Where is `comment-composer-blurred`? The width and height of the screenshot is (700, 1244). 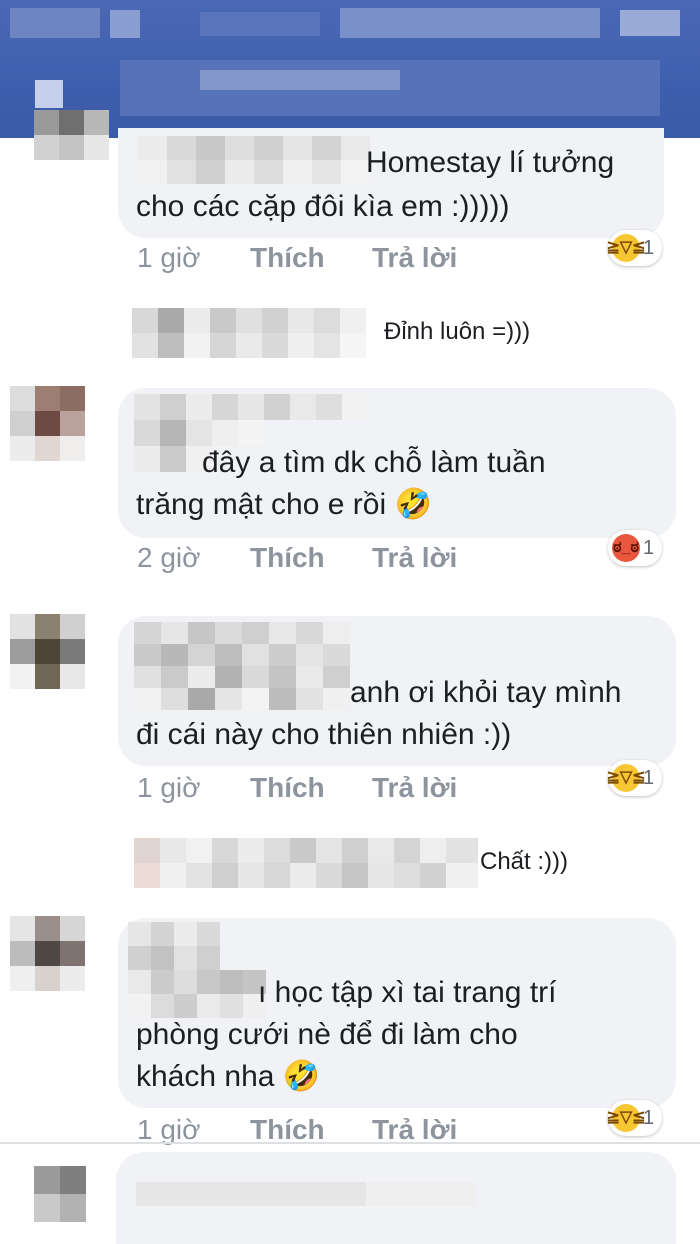 comment-composer-blurred is located at coordinates (396, 1198).